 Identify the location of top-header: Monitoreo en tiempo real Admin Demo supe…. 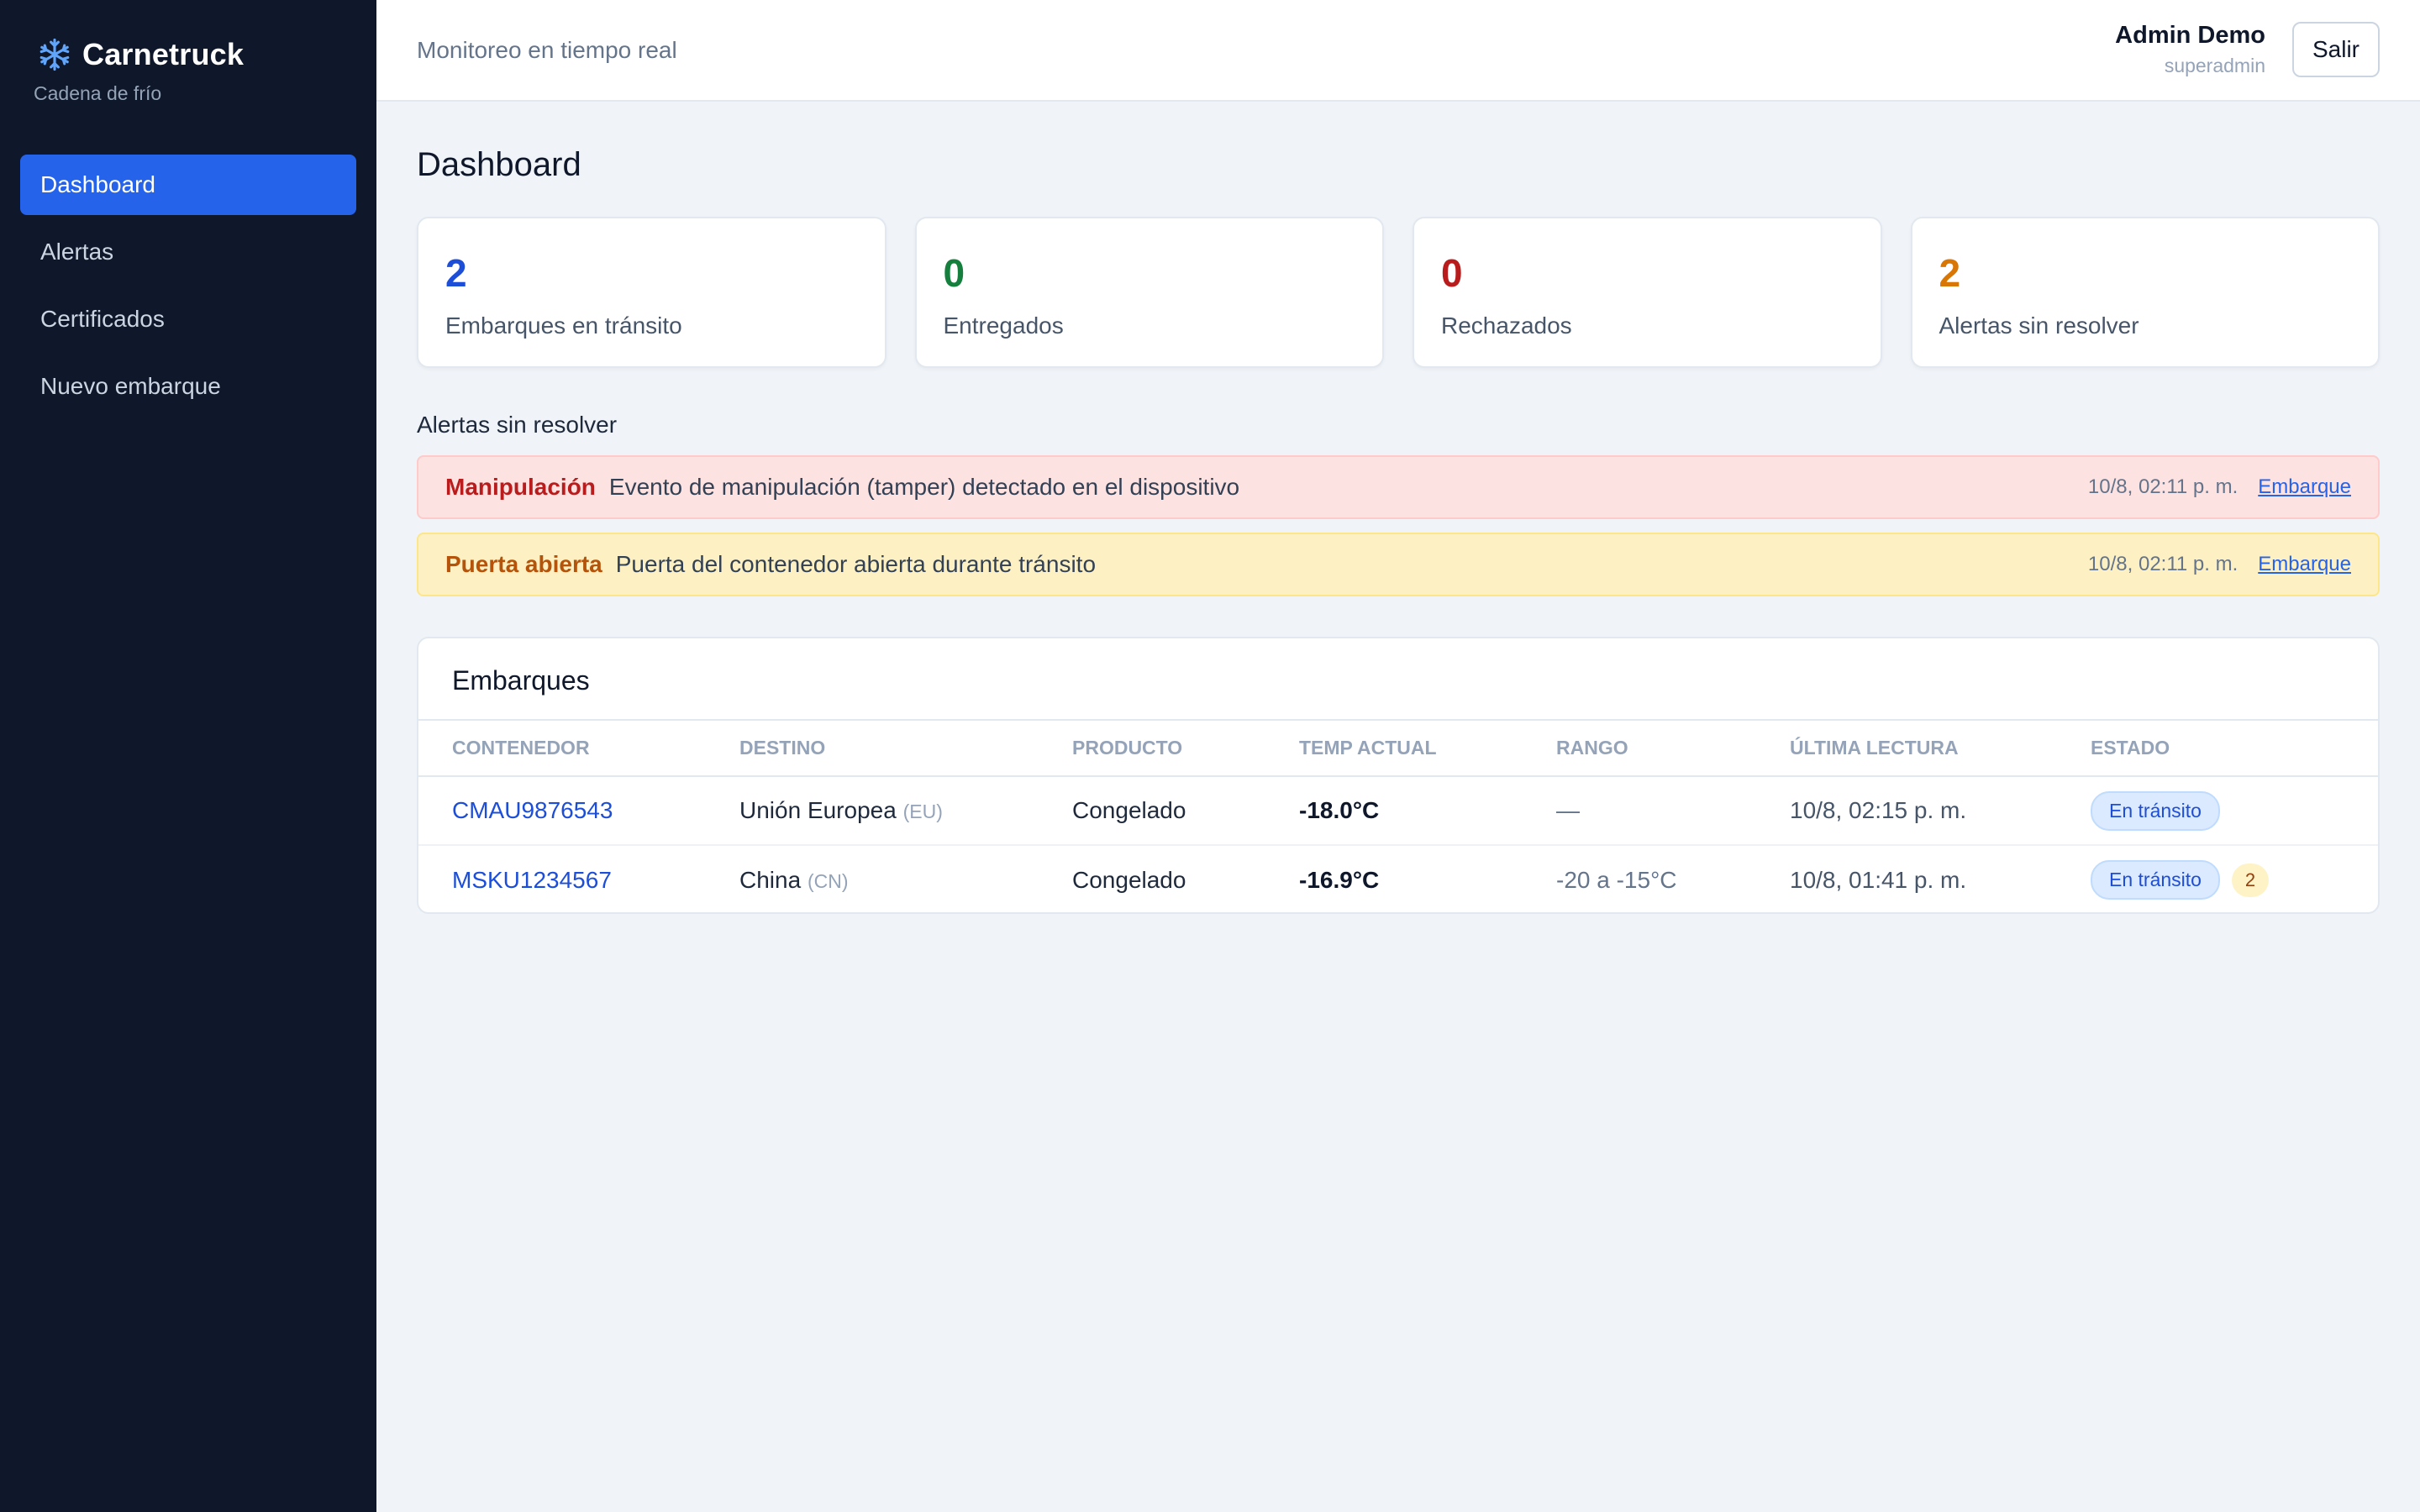
(1398, 51).